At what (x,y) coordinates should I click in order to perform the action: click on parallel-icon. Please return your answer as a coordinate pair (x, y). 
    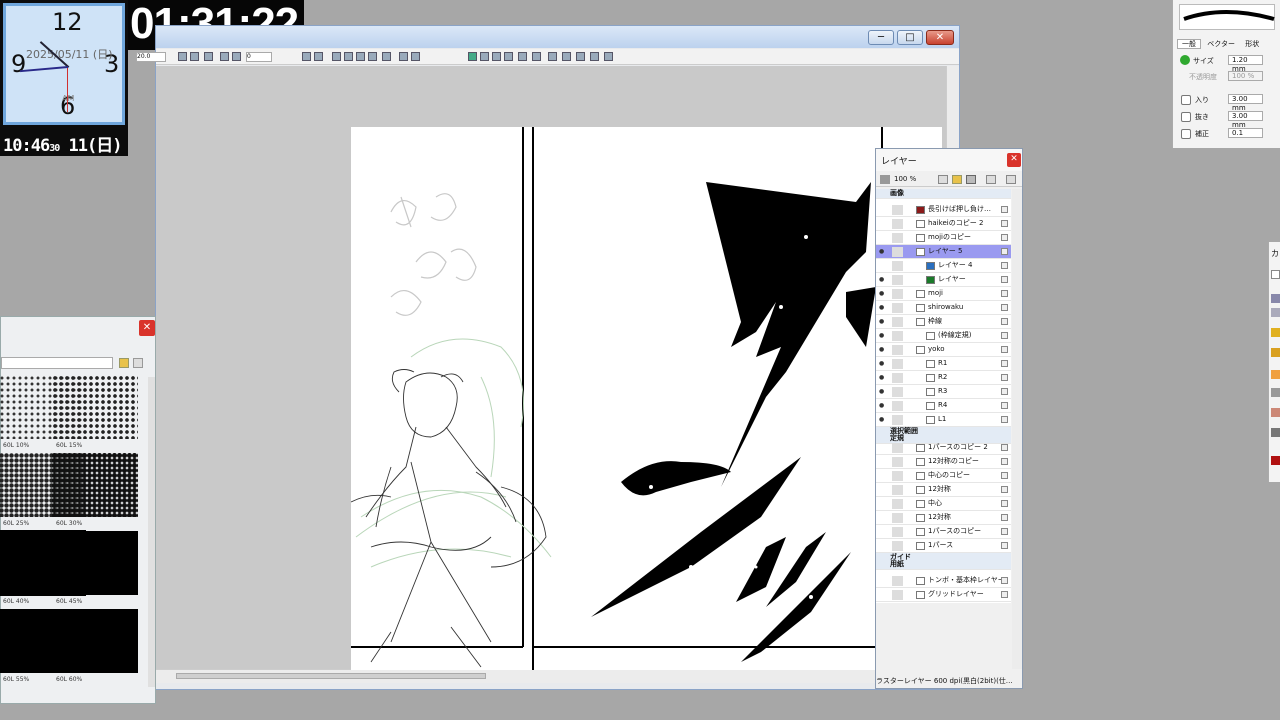
    Looking at the image, I should click on (522, 56).